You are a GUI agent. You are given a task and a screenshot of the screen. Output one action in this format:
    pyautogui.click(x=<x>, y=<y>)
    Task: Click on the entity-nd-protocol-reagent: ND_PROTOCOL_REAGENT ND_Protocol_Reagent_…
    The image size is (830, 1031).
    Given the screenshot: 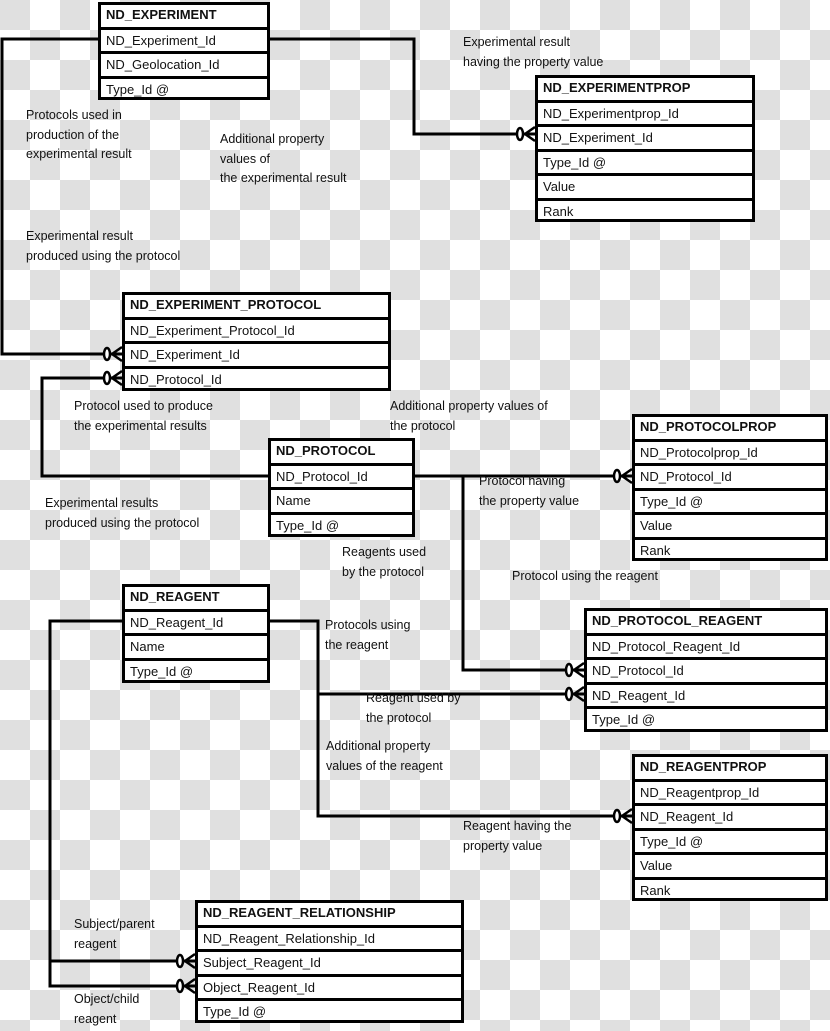 What is the action you would take?
    pyautogui.click(x=706, y=670)
    